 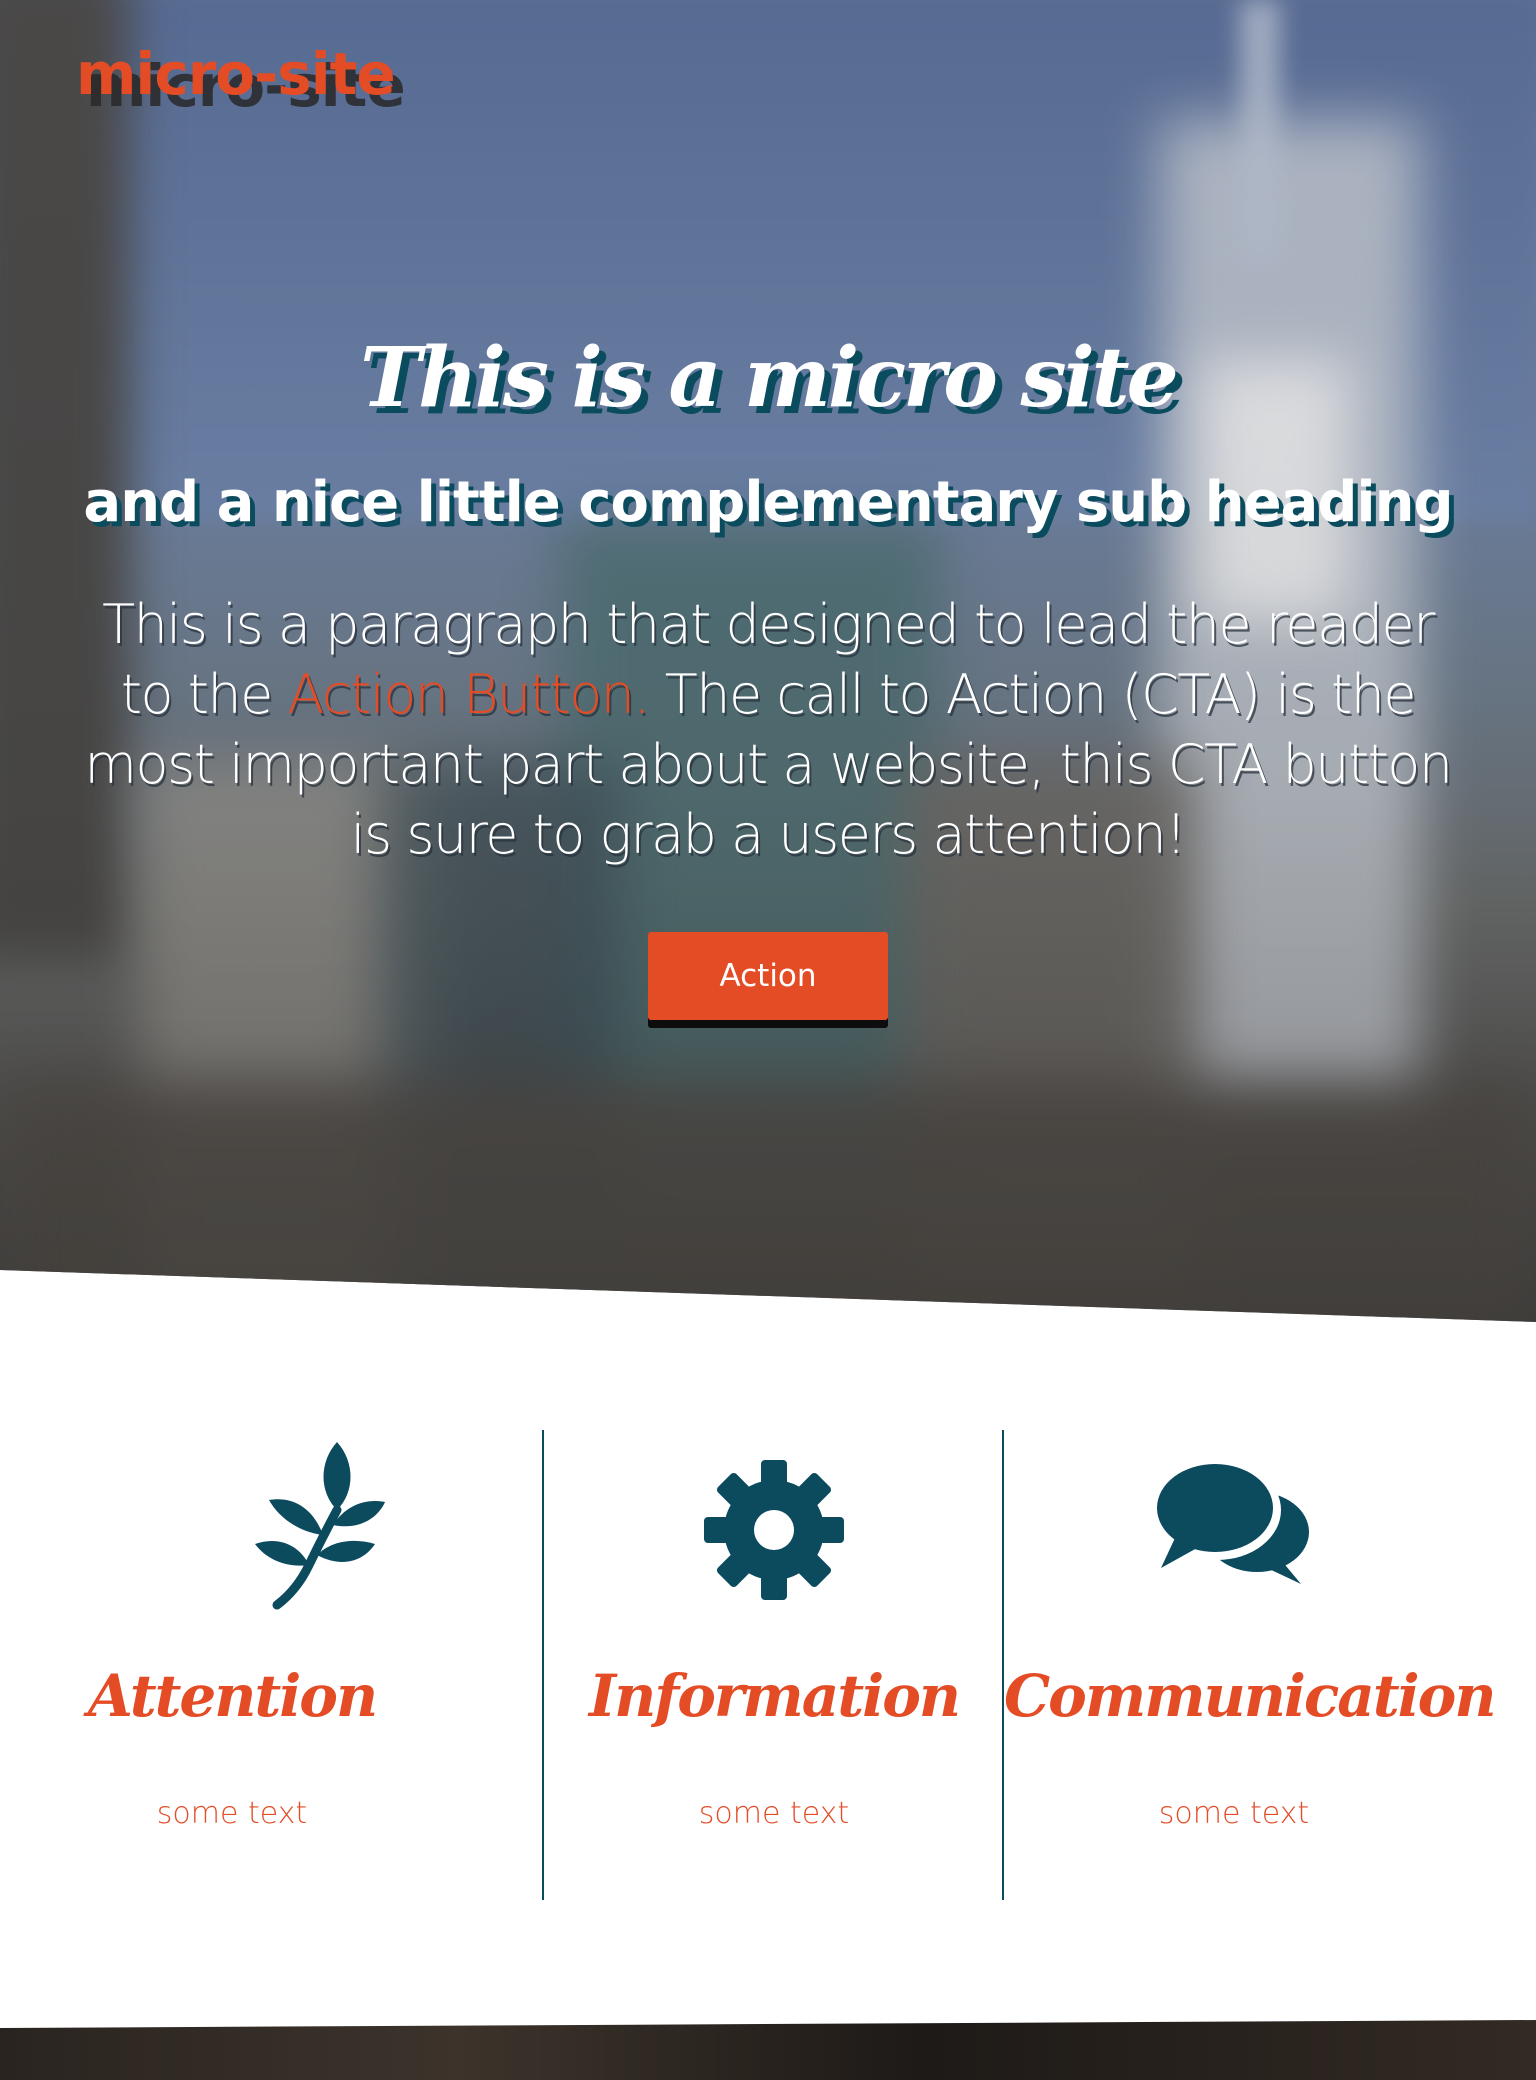 What do you see at coordinates (768, 2050) in the screenshot?
I see `next-section-edge` at bounding box center [768, 2050].